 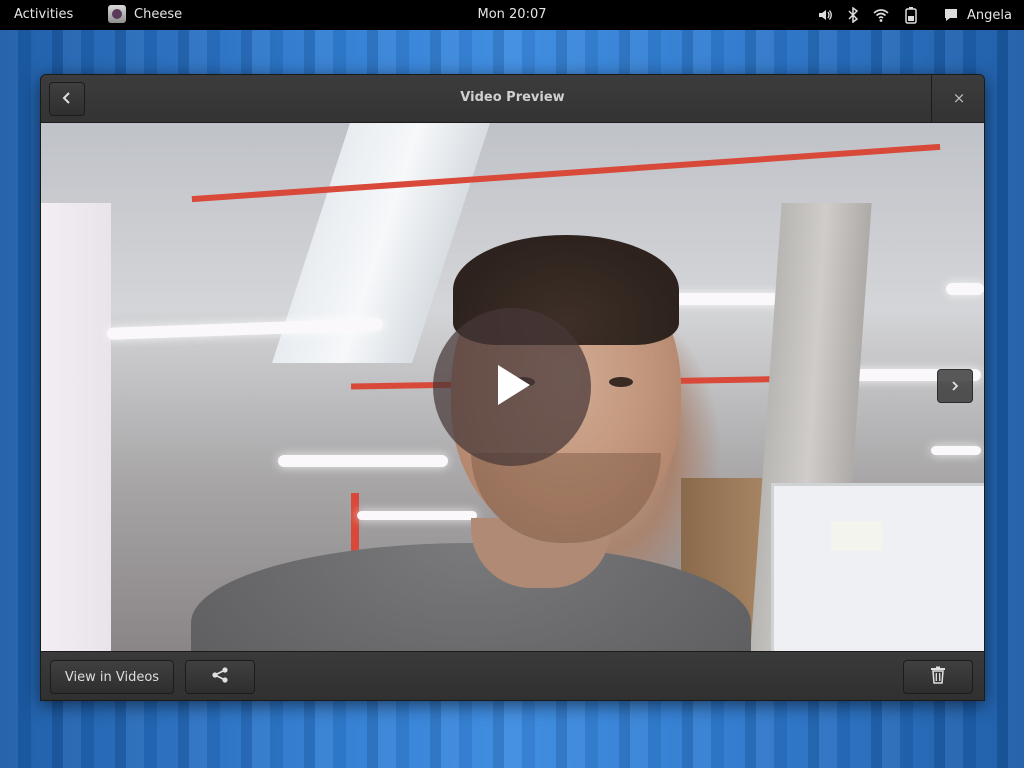 What do you see at coordinates (857, 536) in the screenshot?
I see `scene-note` at bounding box center [857, 536].